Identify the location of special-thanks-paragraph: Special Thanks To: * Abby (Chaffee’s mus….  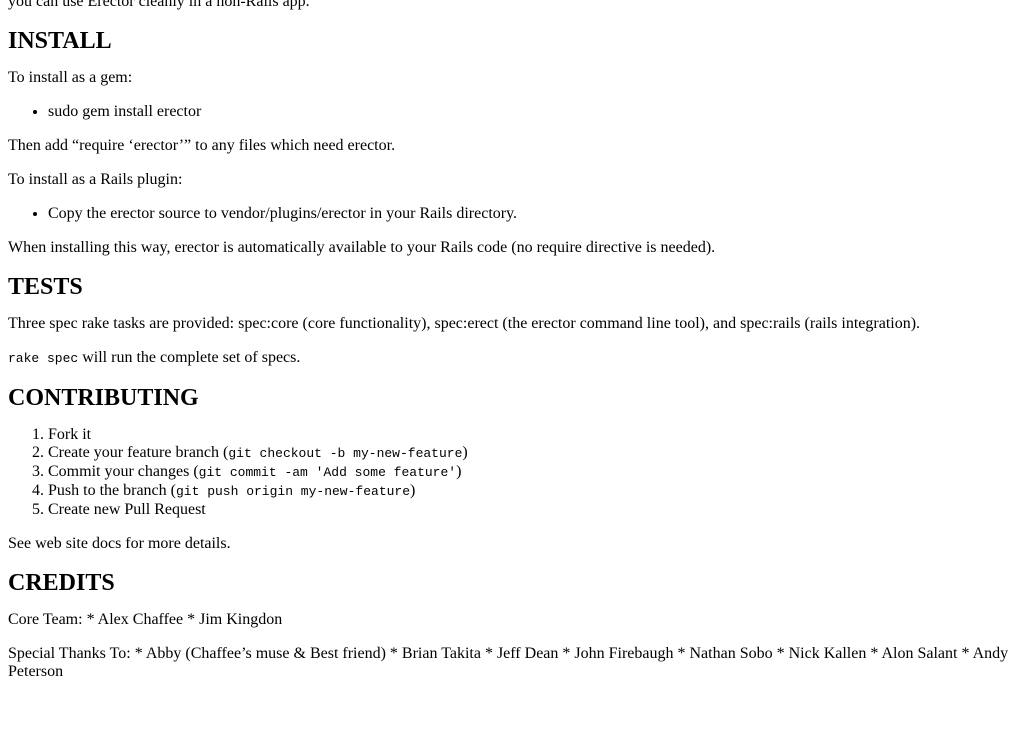
(508, 662).